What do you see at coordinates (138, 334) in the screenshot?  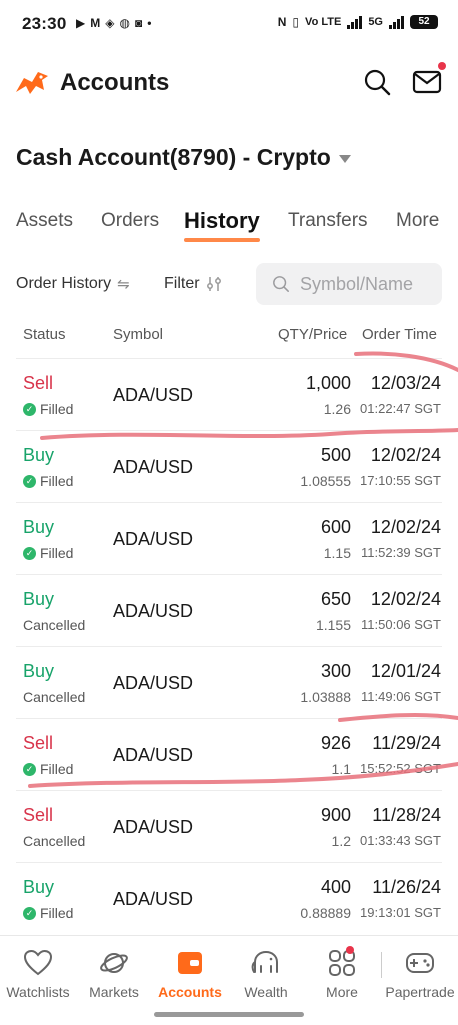 I see `column-symbol: Symbol` at bounding box center [138, 334].